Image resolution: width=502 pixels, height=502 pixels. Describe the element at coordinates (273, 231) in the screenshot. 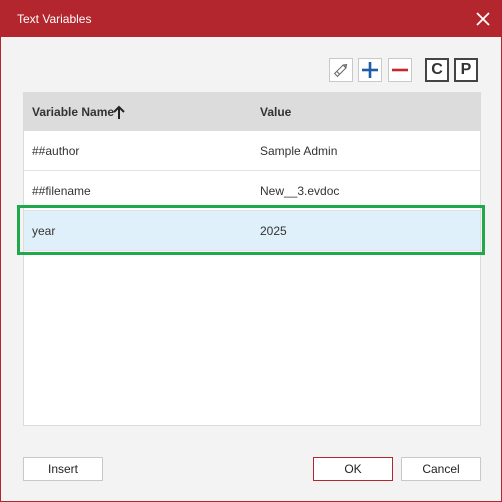

I see `variable-value-cell: 2025` at that location.